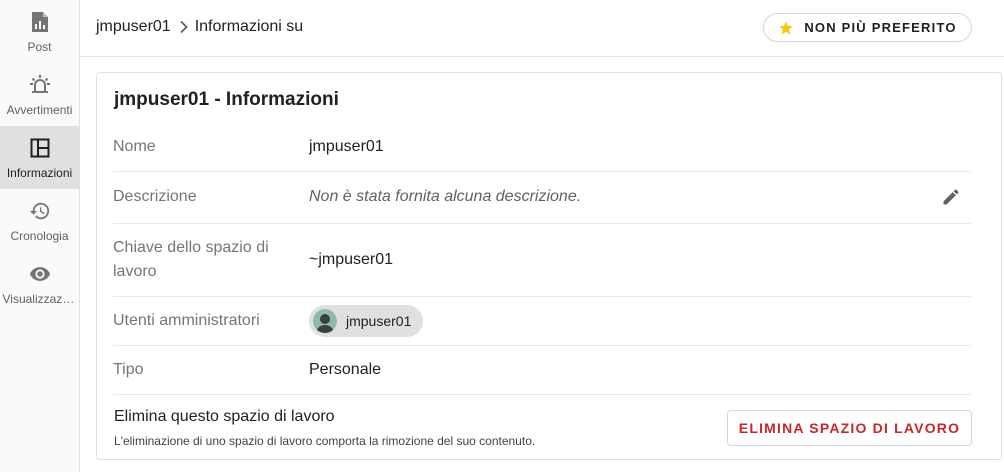  Describe the element at coordinates (39, 173) in the screenshot. I see `sidebar-item-label: Informazioni` at that location.